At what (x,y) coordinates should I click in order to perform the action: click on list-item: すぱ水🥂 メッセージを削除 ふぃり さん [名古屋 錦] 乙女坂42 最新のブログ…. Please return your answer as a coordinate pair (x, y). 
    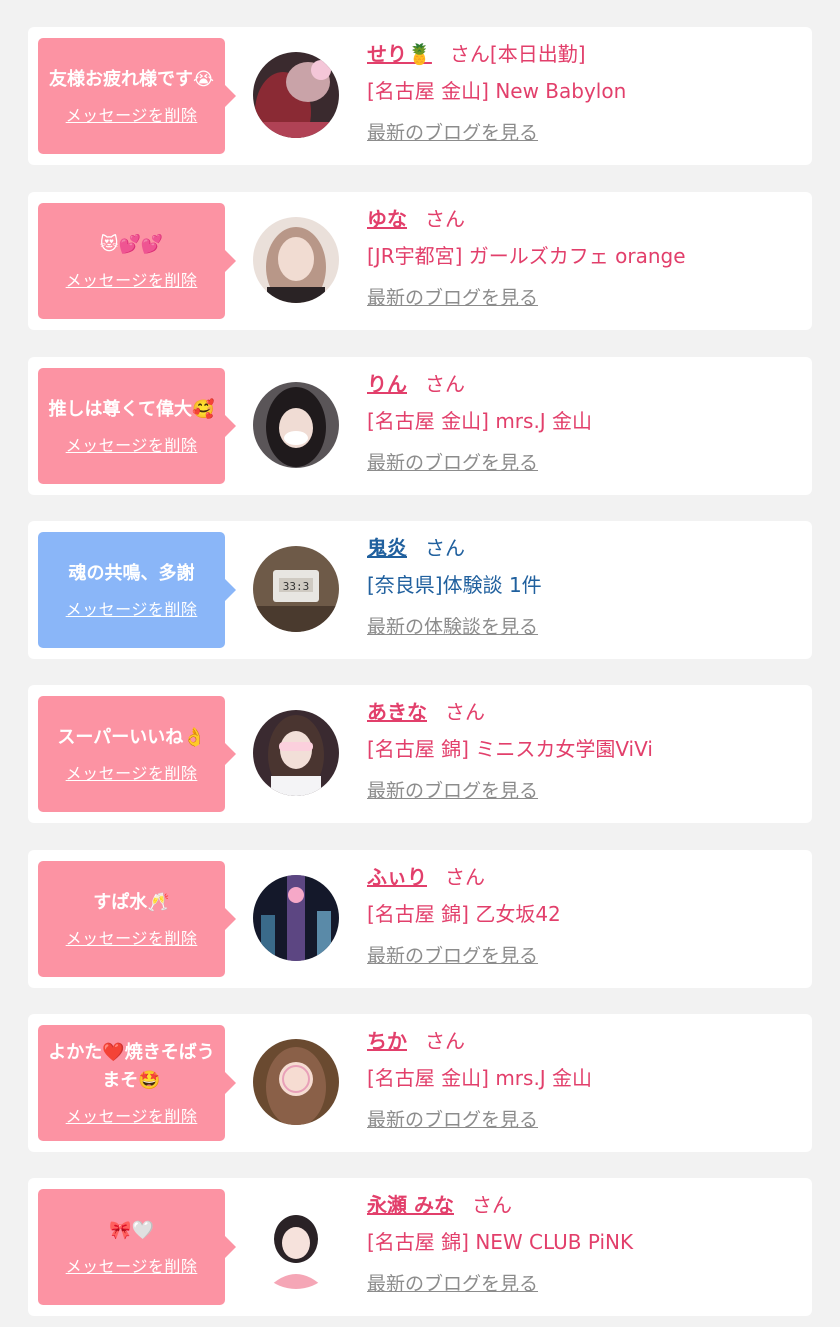
    Looking at the image, I should click on (420, 919).